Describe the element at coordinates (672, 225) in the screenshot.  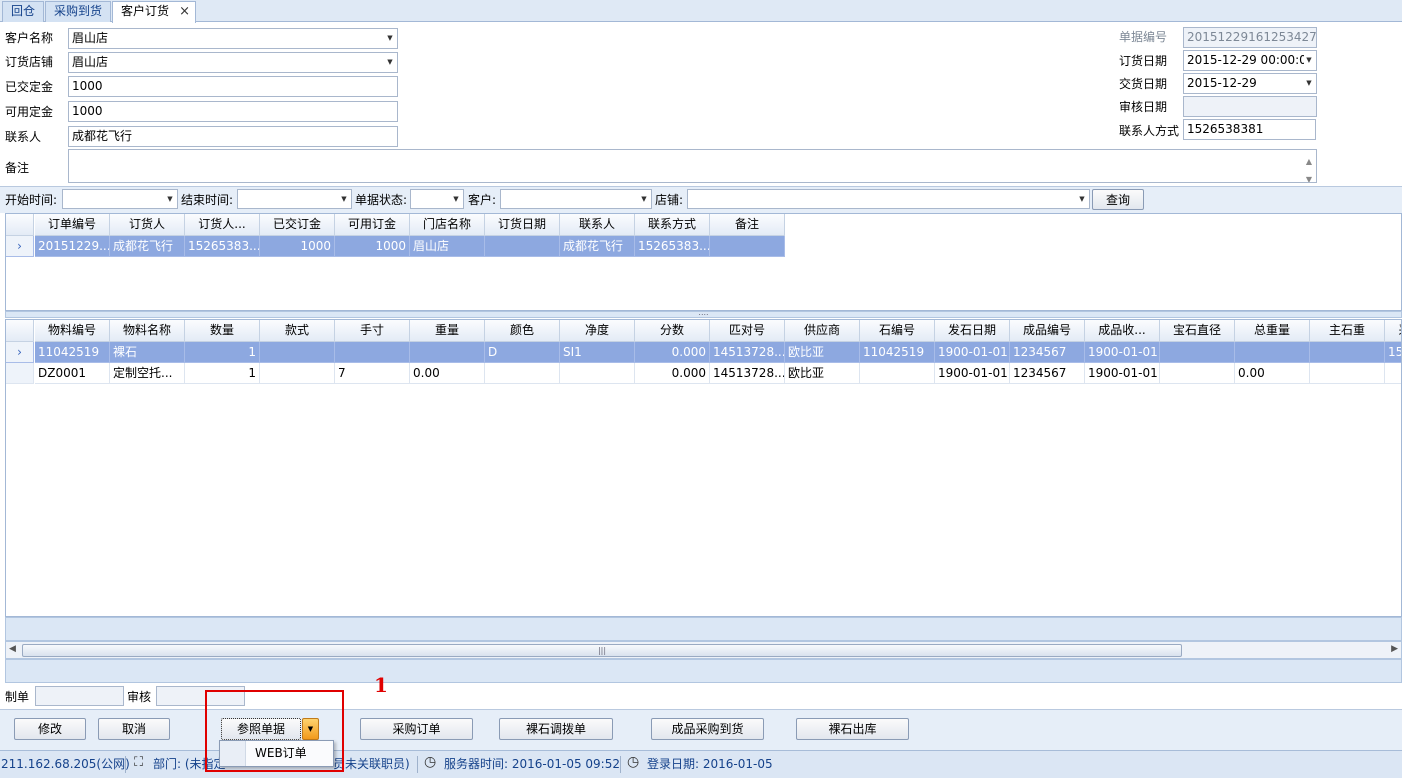
I see `order-grid-column-header: 联系方式` at that location.